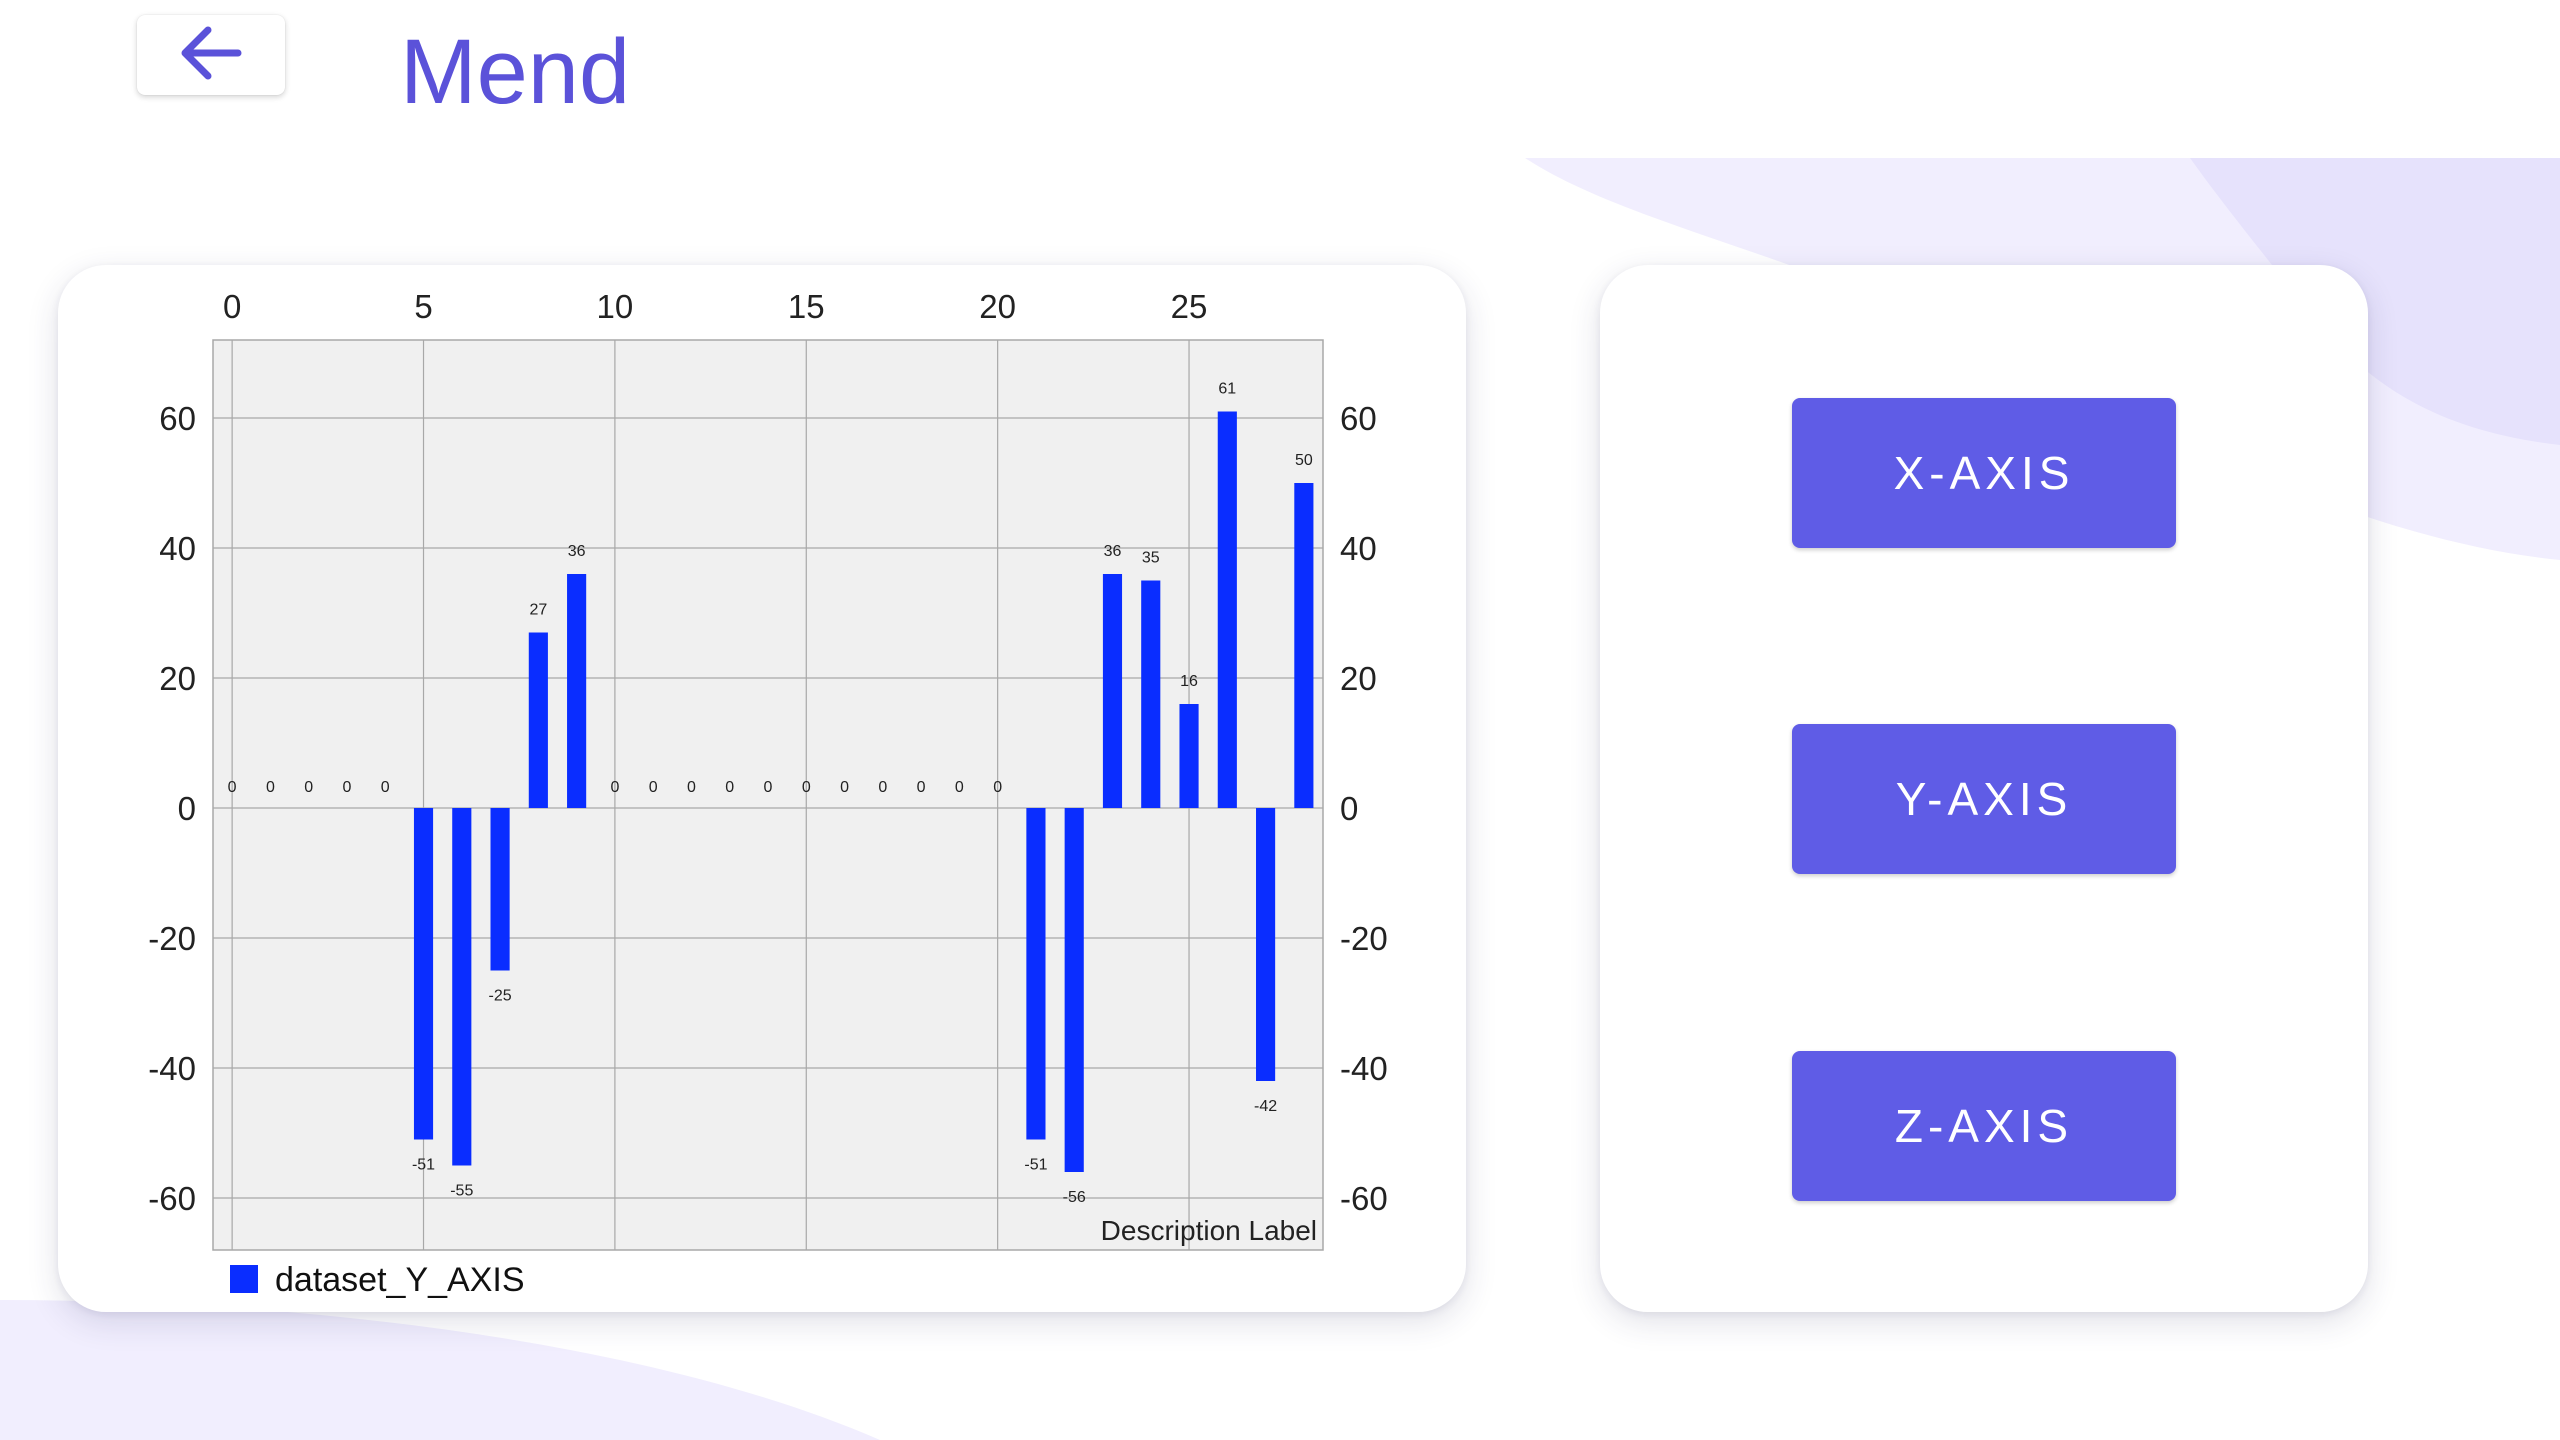 Image resolution: width=2560 pixels, height=1440 pixels. What do you see at coordinates (1151, 558) in the screenshot?
I see `bar-value-label: 35` at bounding box center [1151, 558].